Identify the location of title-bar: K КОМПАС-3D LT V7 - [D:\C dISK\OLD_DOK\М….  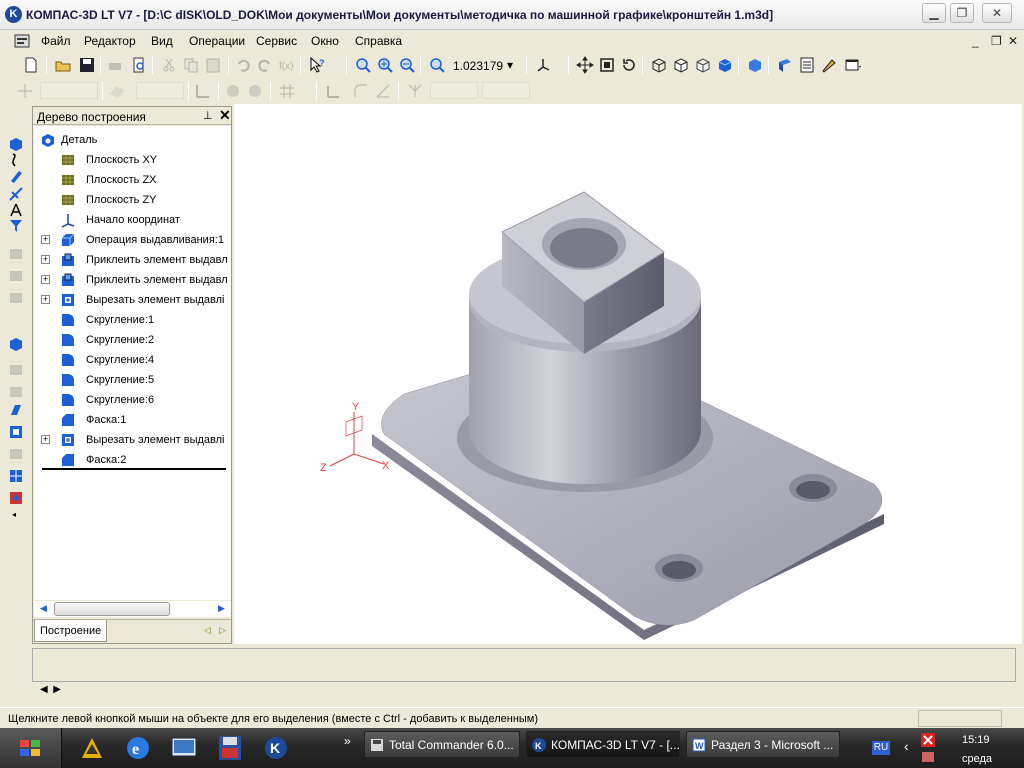
(512, 15).